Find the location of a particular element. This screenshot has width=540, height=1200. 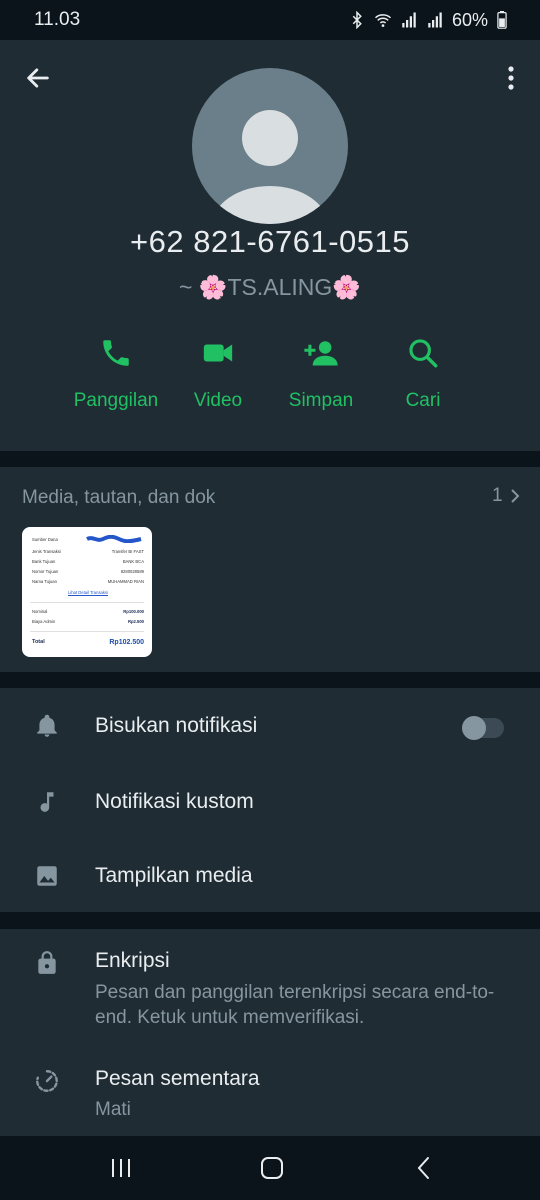

phone-icon is located at coordinates (116, 353).